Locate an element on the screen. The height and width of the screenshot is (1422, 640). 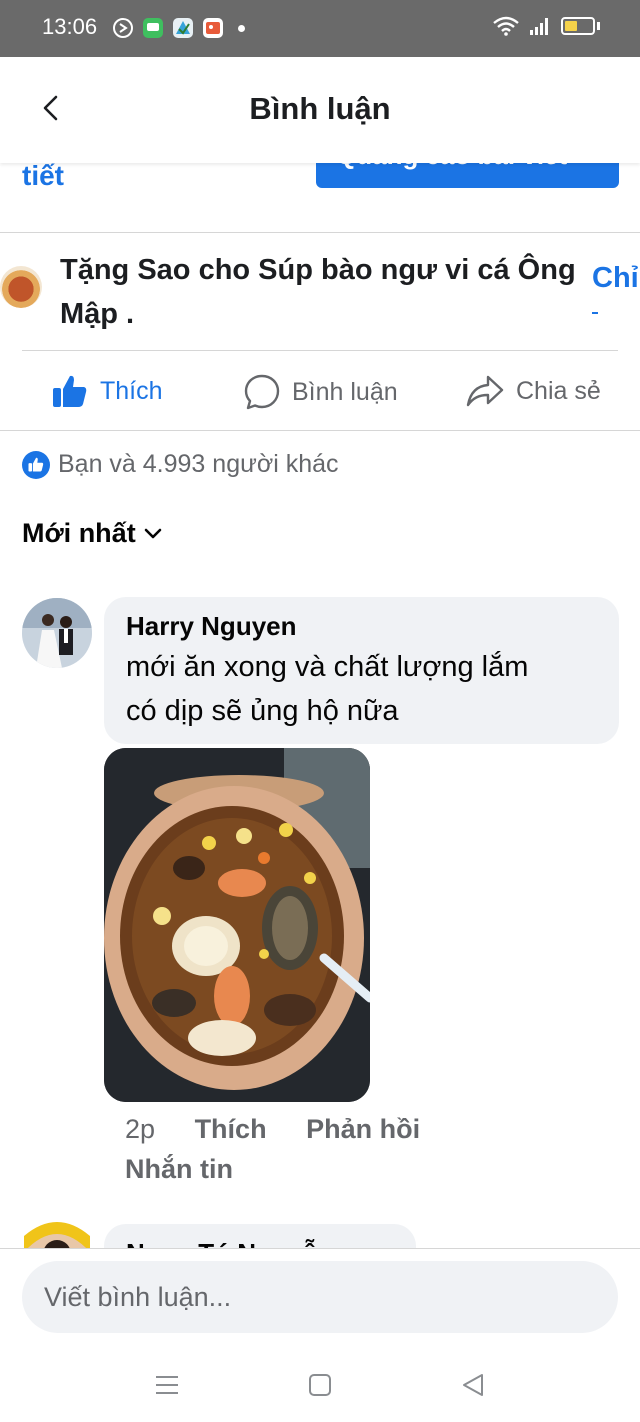
system-nav-bar is located at coordinates (320, 1385).